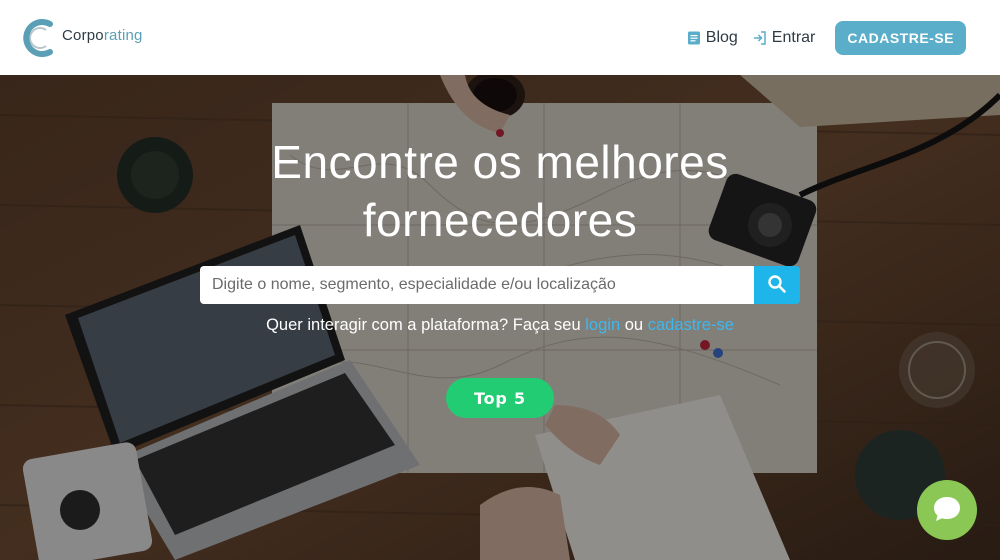 This screenshot has height=560, width=1000. I want to click on nav-login-label: Entrar, so click(793, 37).